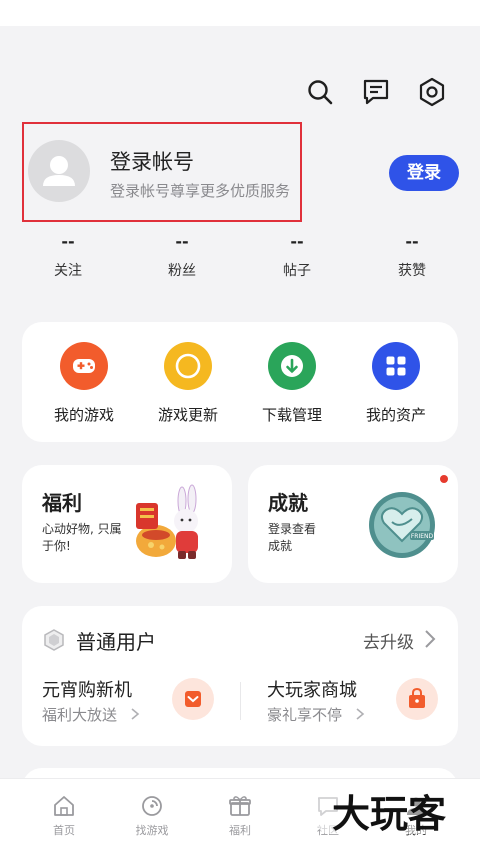 This screenshot has height=853, width=480. I want to click on my-games-button: 我的游戏, so click(84, 383).